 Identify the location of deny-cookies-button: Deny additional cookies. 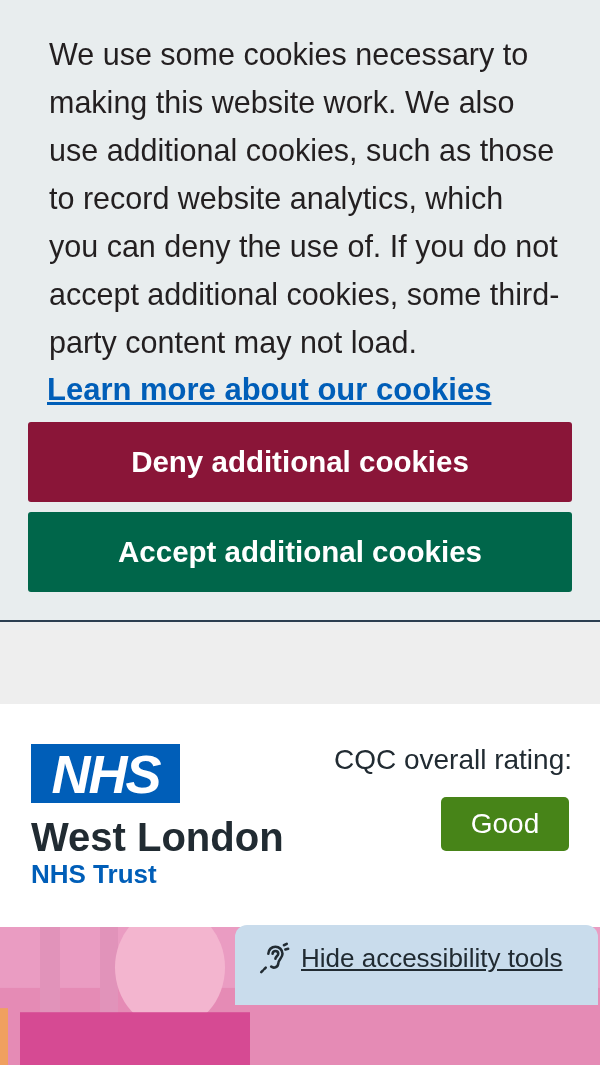
(300, 462).